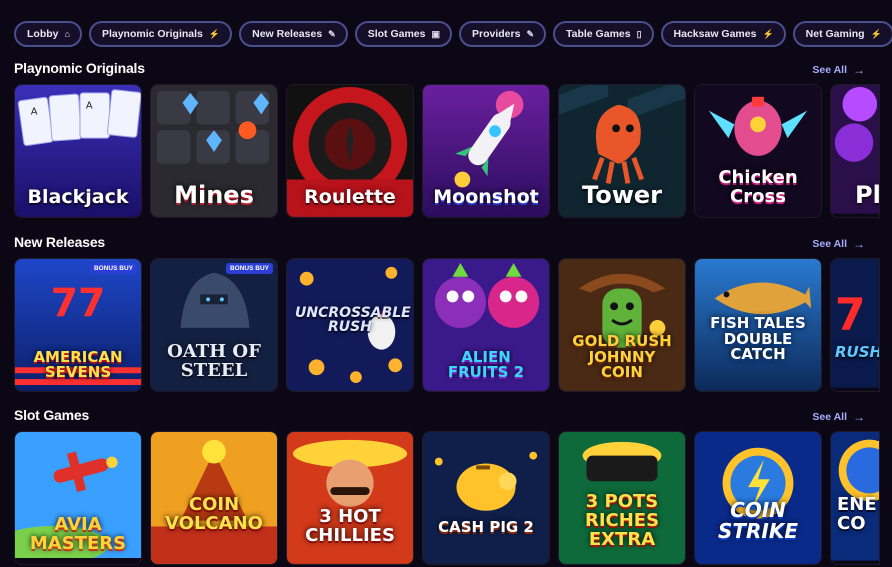 Image resolution: width=892 pixels, height=567 pixels. What do you see at coordinates (396, 34) in the screenshot?
I see `pill-label: Slot Games` at bounding box center [396, 34].